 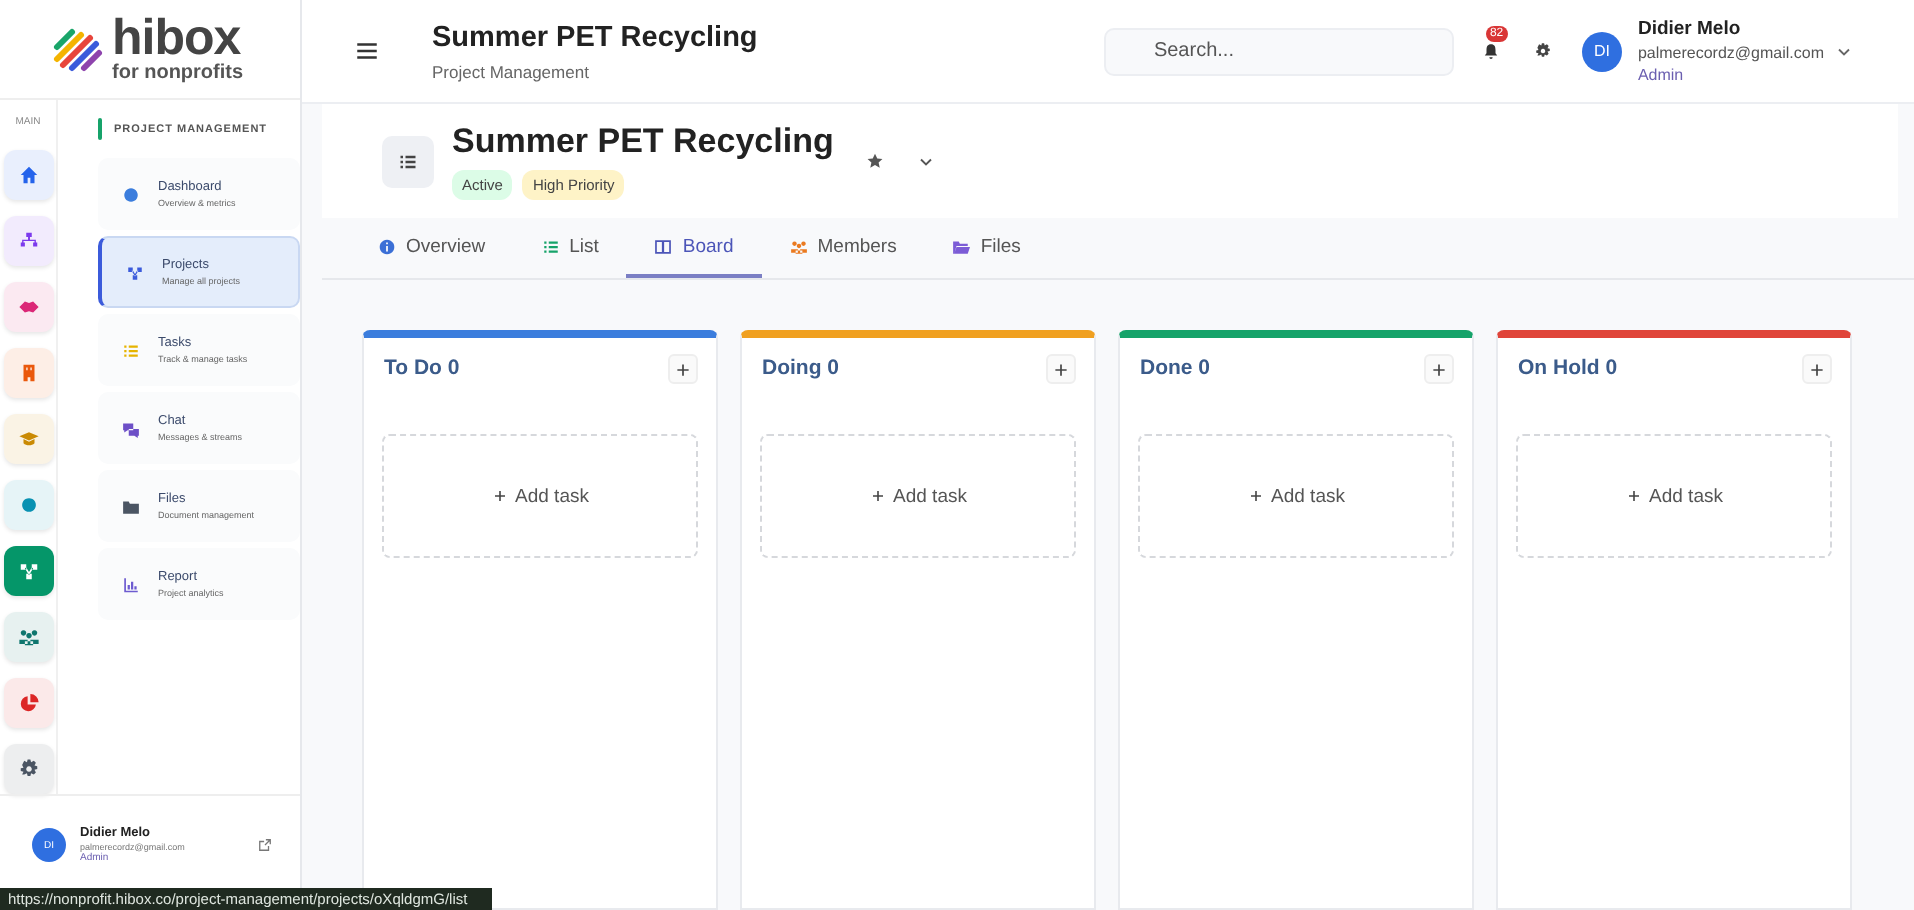 What do you see at coordinates (986, 248) in the screenshot?
I see `tab: Files` at bounding box center [986, 248].